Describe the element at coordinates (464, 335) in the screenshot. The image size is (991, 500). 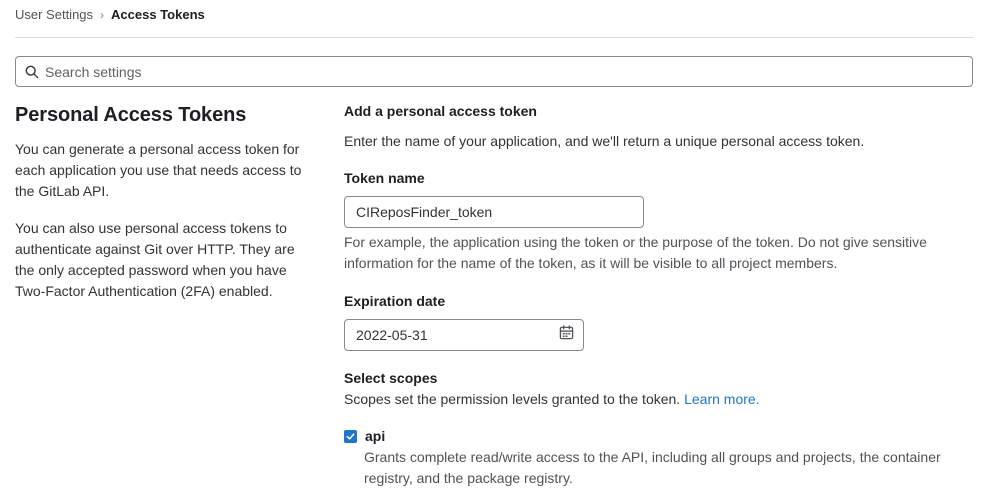
I see `expiration-date-input: 2022-05-31` at that location.